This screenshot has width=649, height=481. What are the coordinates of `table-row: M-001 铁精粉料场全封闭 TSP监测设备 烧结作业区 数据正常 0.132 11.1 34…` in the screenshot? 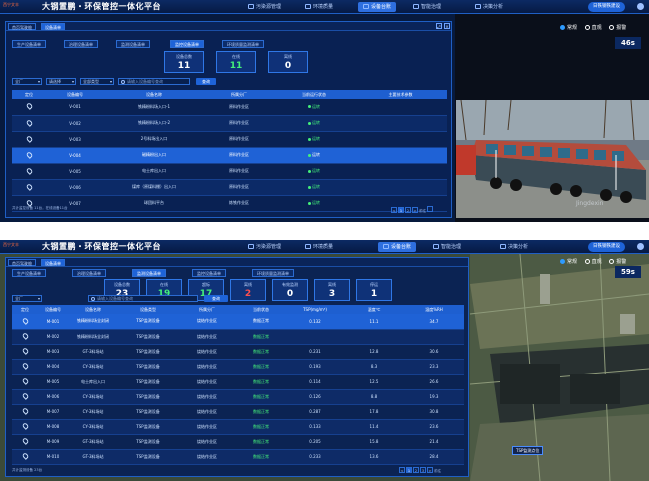 It's located at (238, 322).